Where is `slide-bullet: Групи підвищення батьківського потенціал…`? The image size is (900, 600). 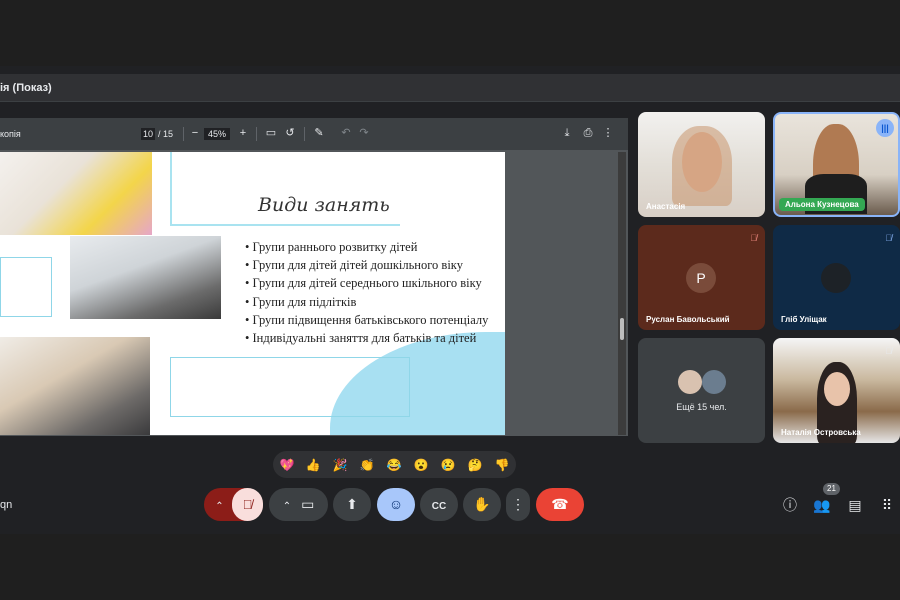 slide-bullet: Групи підвищення батьківського потенціал… is located at coordinates (367, 320).